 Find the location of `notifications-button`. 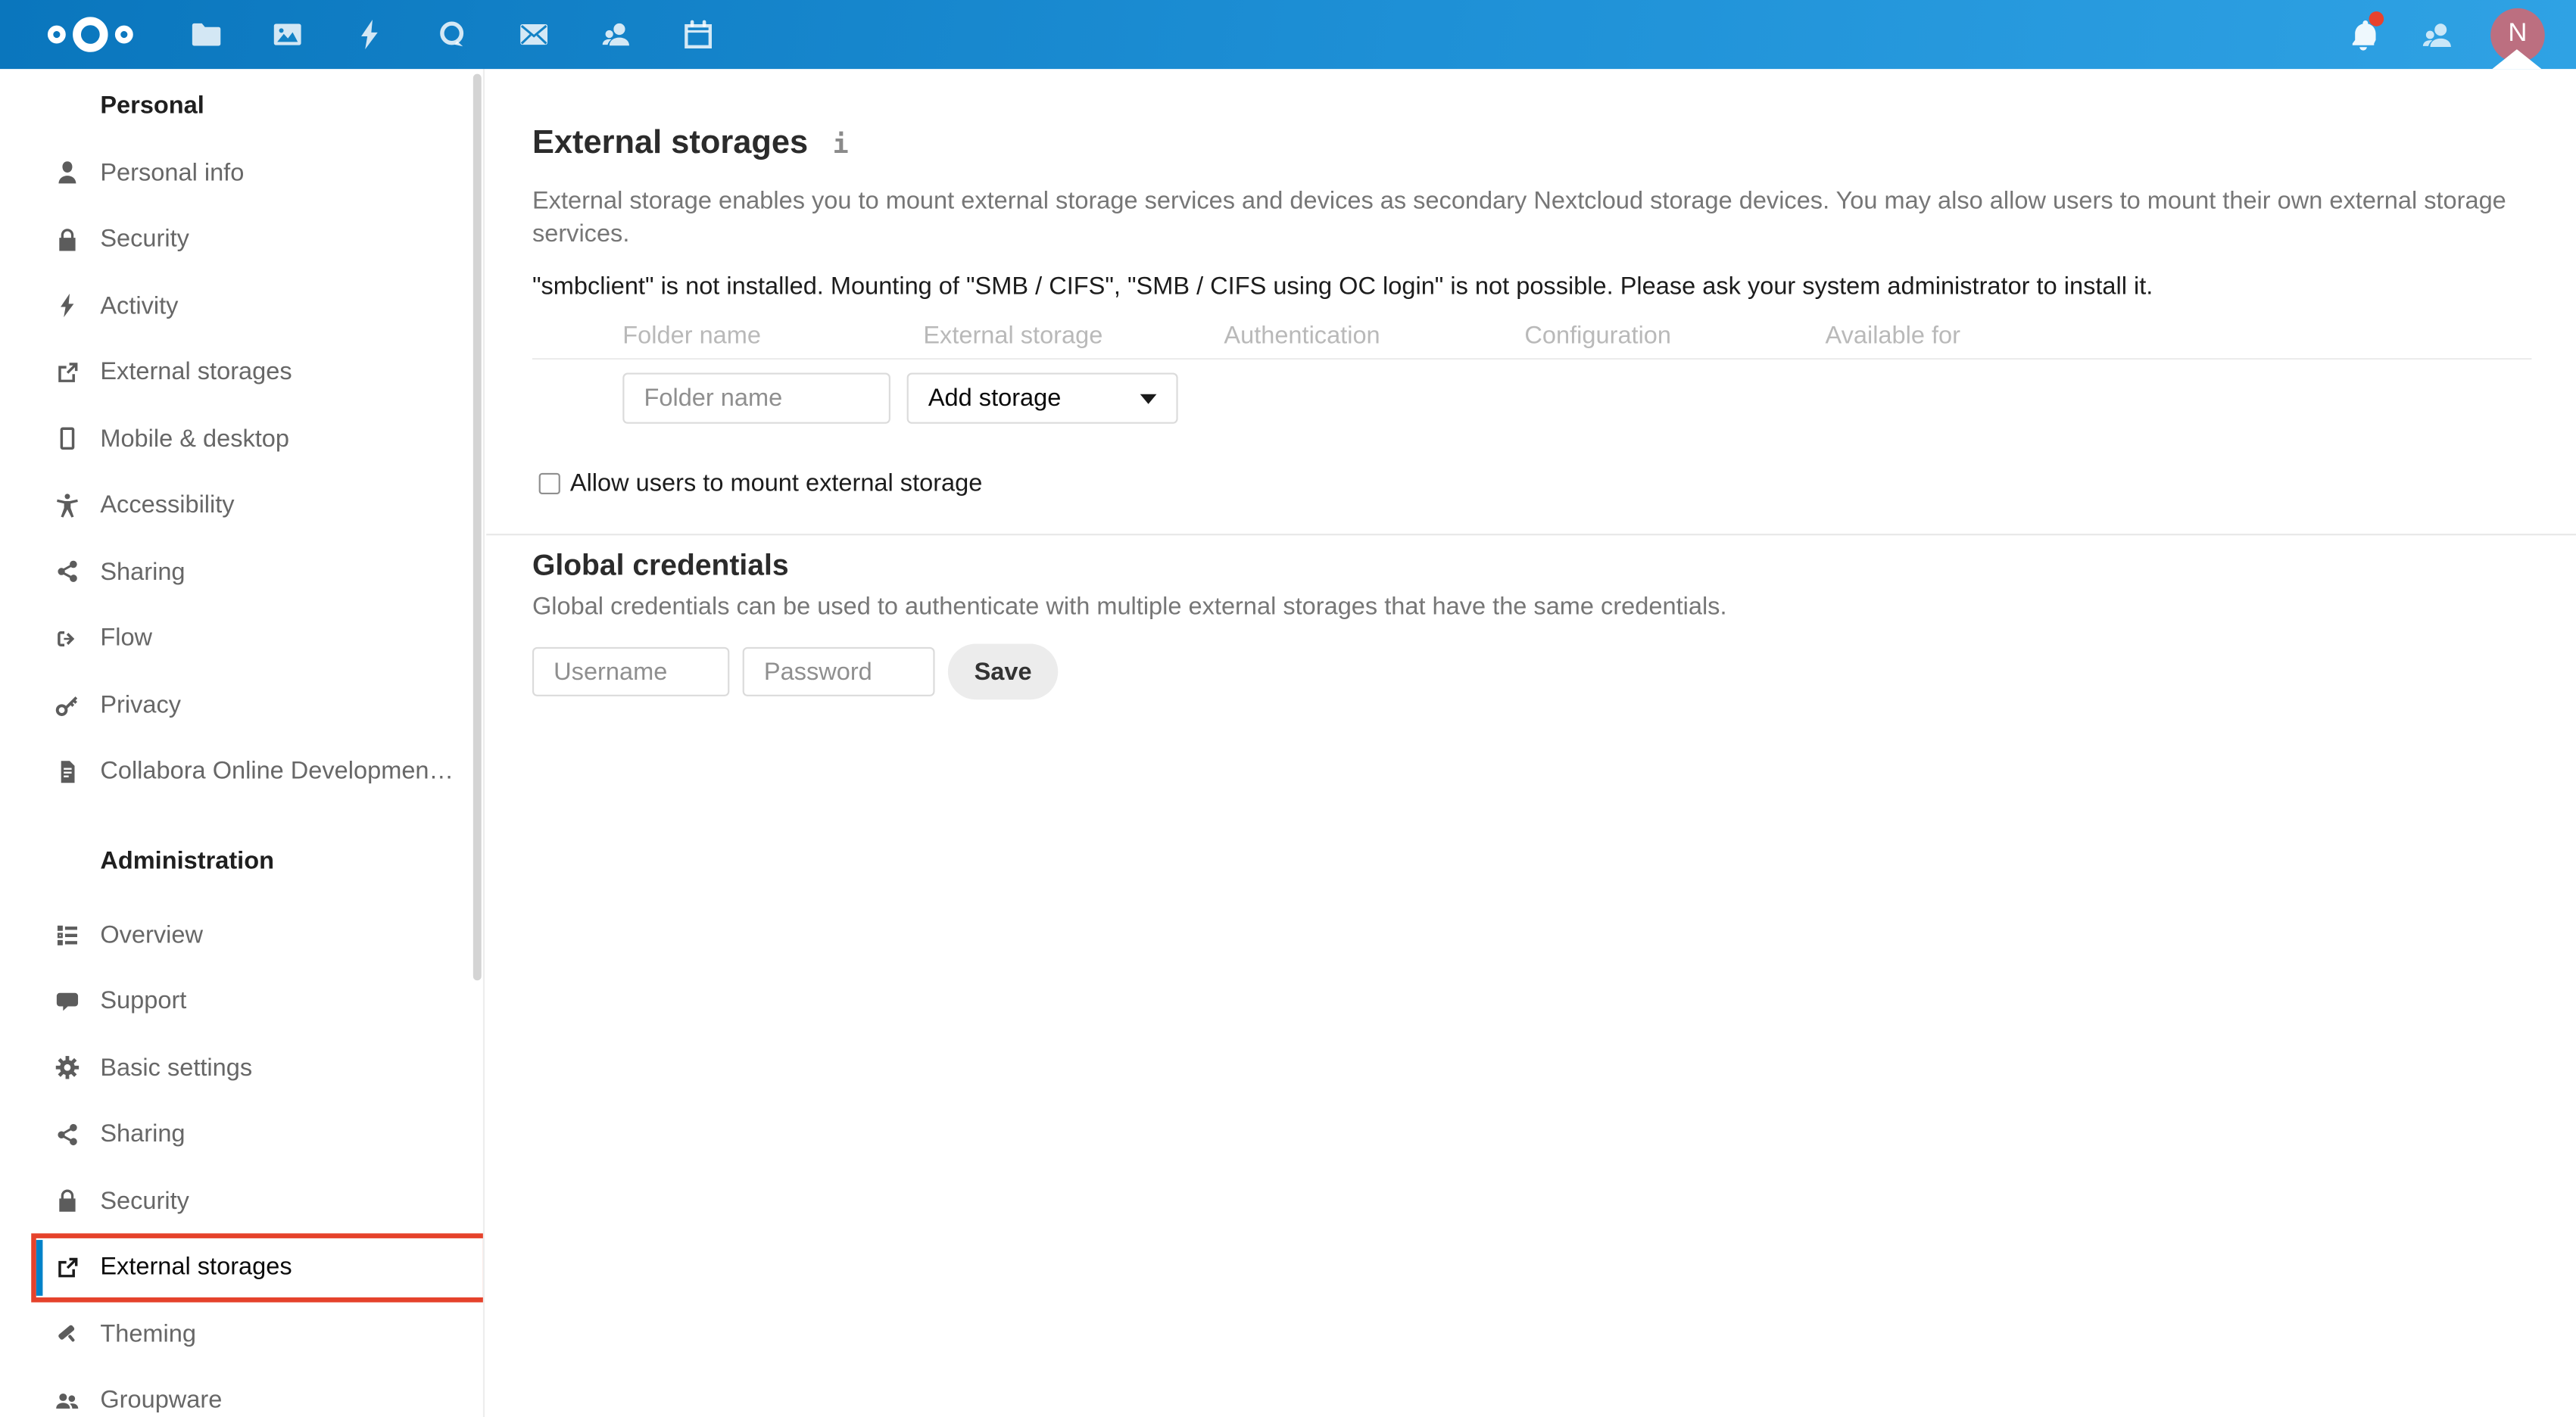

notifications-button is located at coordinates (2363, 32).